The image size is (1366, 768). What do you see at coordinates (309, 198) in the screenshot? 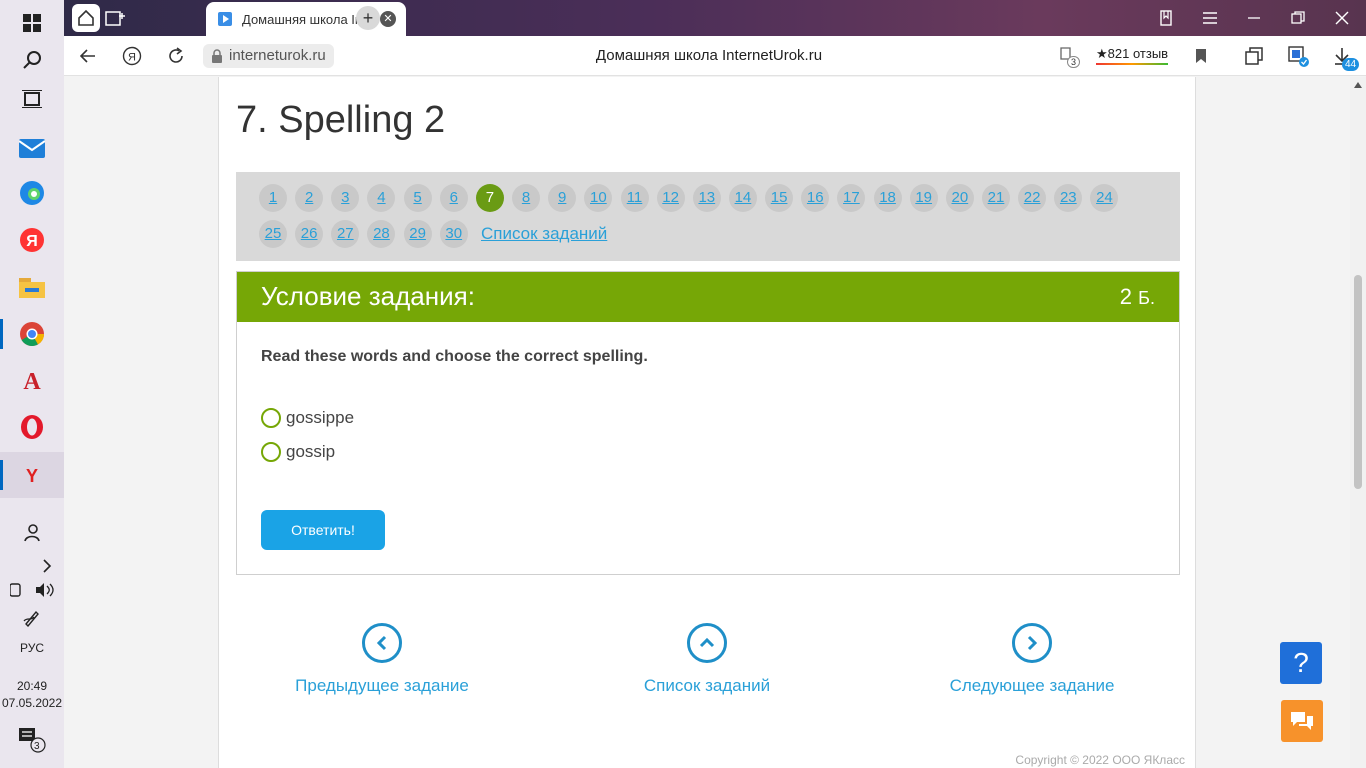
I see `page-number-2: 2` at bounding box center [309, 198].